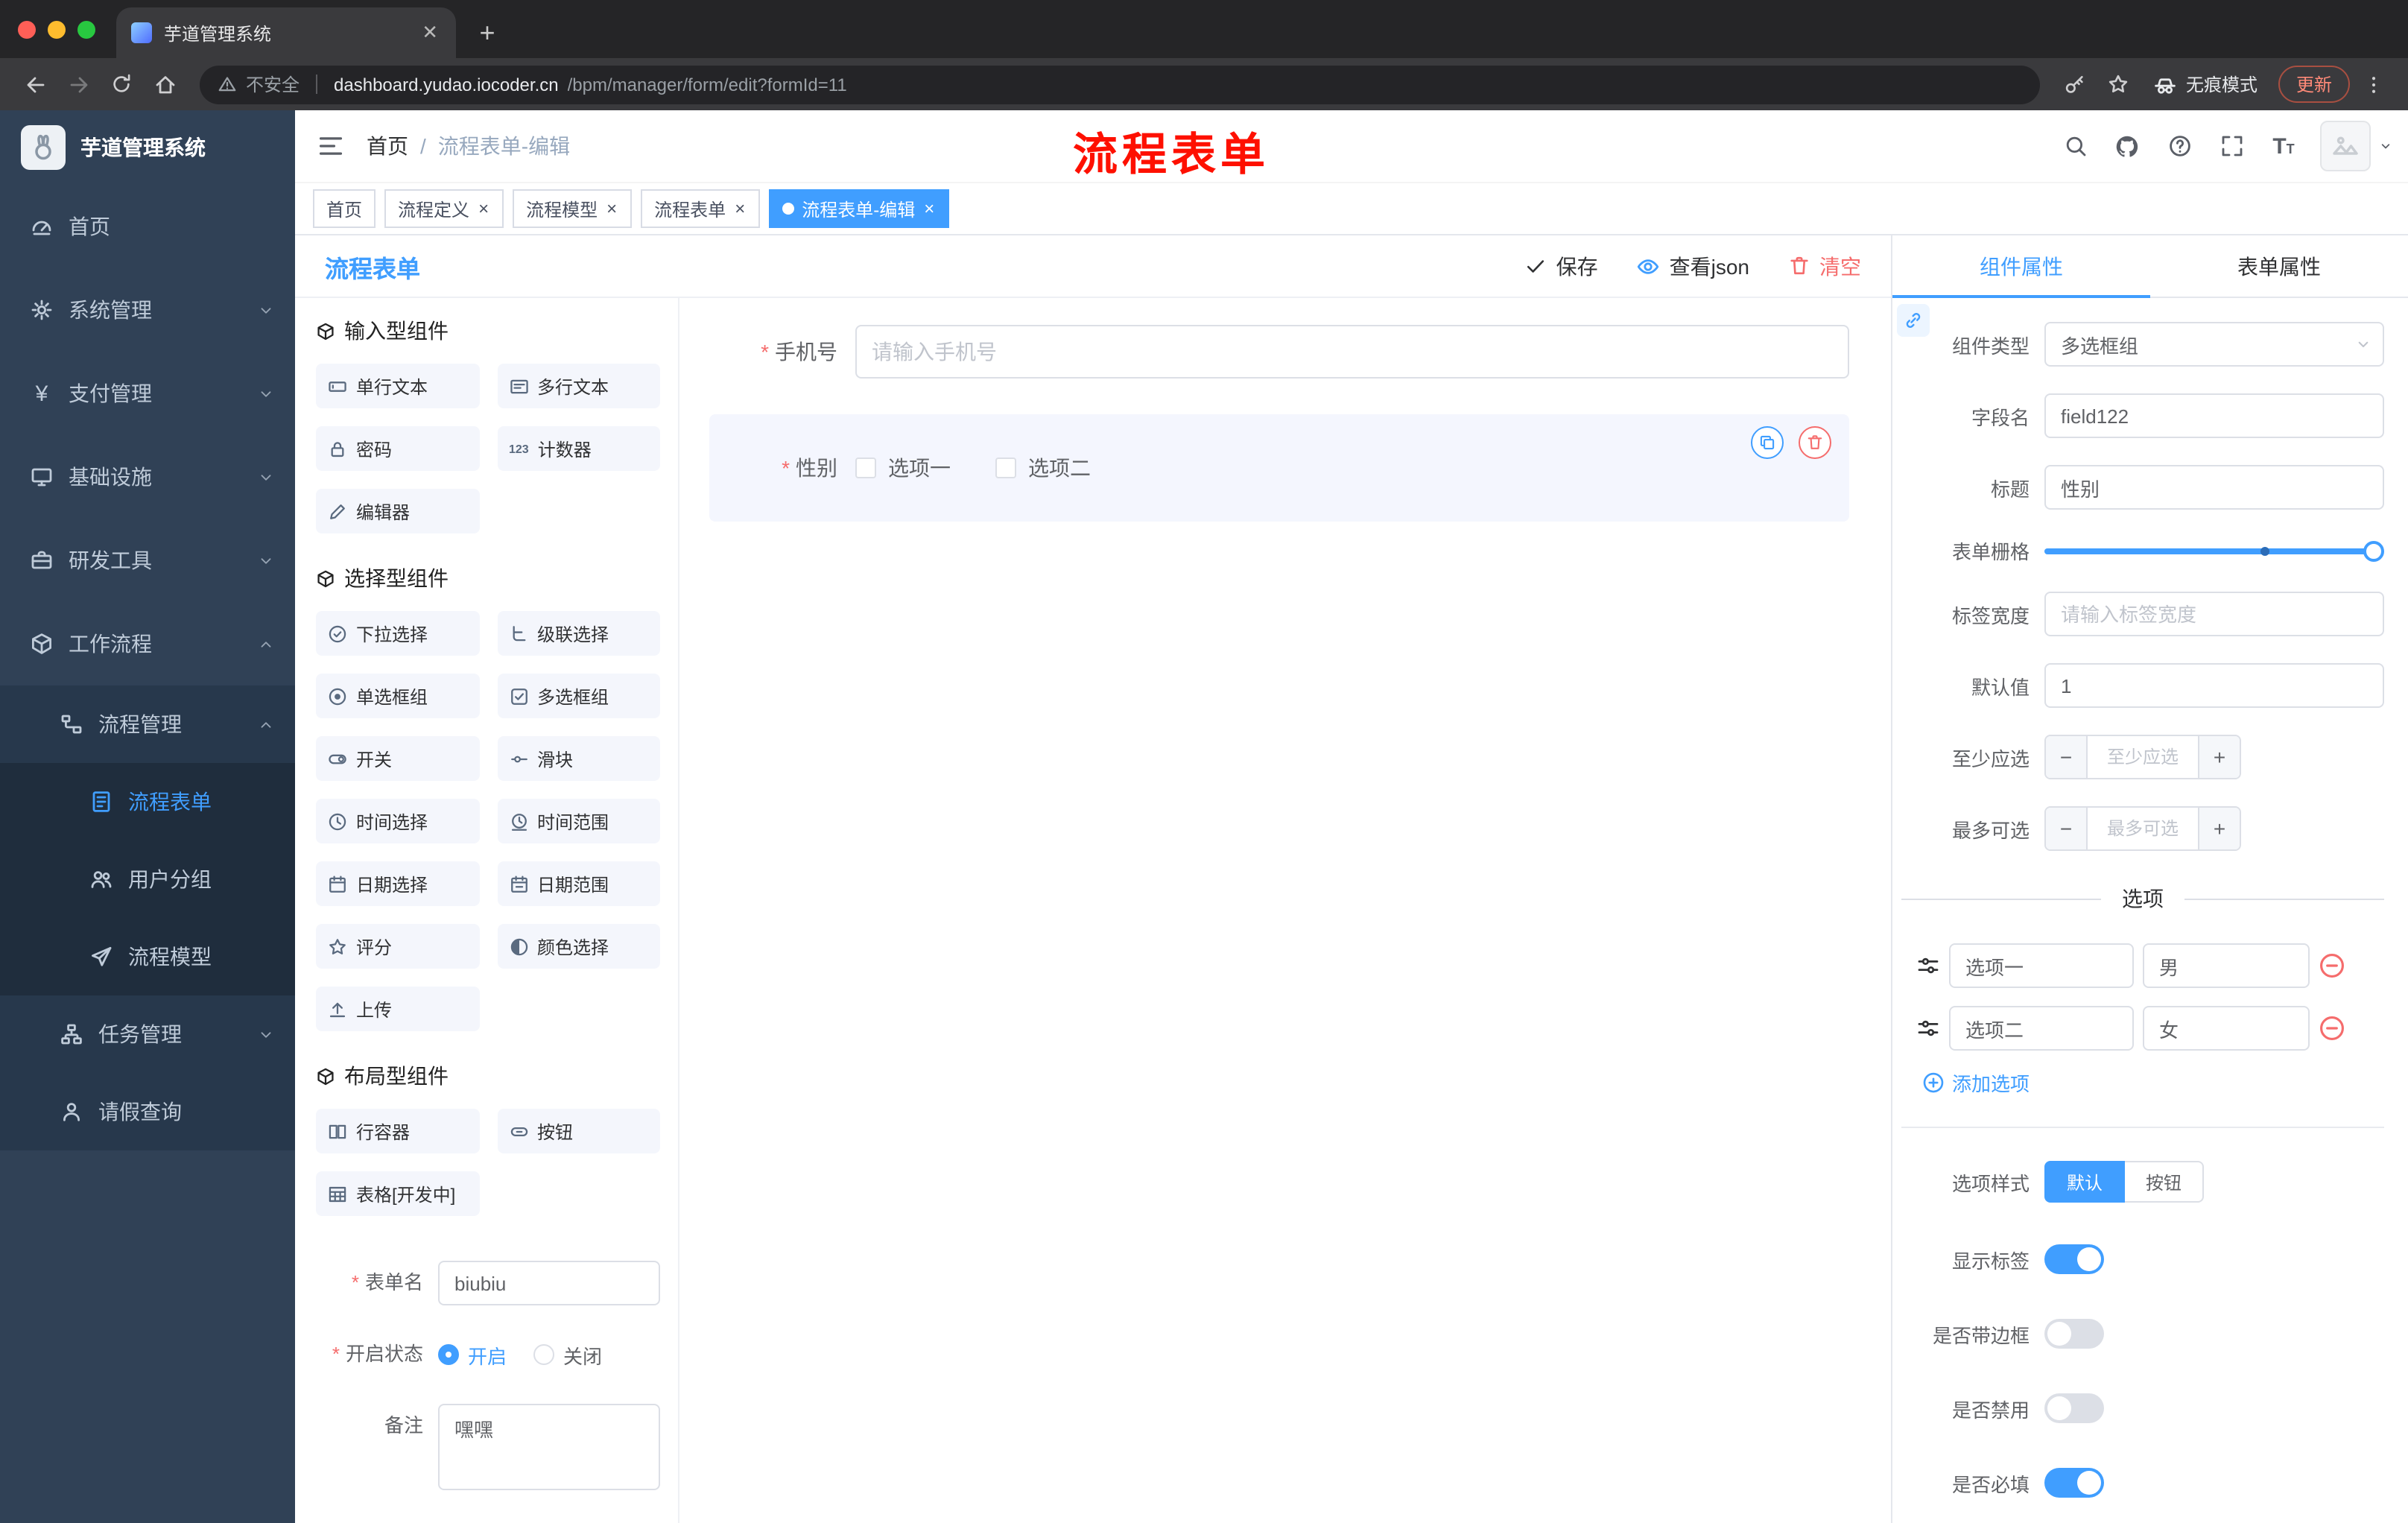 The height and width of the screenshot is (1523, 2408). Describe the element at coordinates (573, 209) in the screenshot. I see `tag-process-model: 流程模型 ×` at that location.